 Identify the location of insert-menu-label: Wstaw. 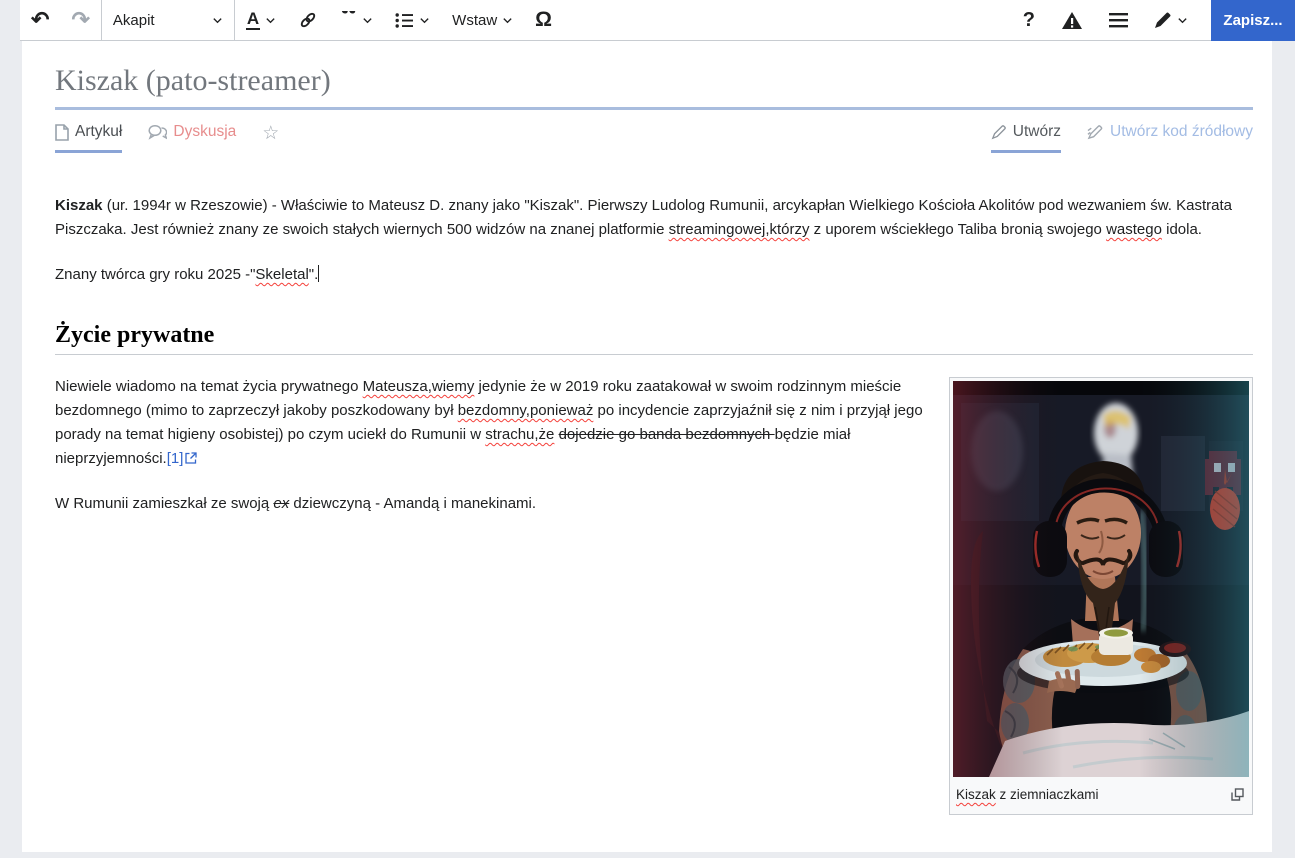
(475, 20).